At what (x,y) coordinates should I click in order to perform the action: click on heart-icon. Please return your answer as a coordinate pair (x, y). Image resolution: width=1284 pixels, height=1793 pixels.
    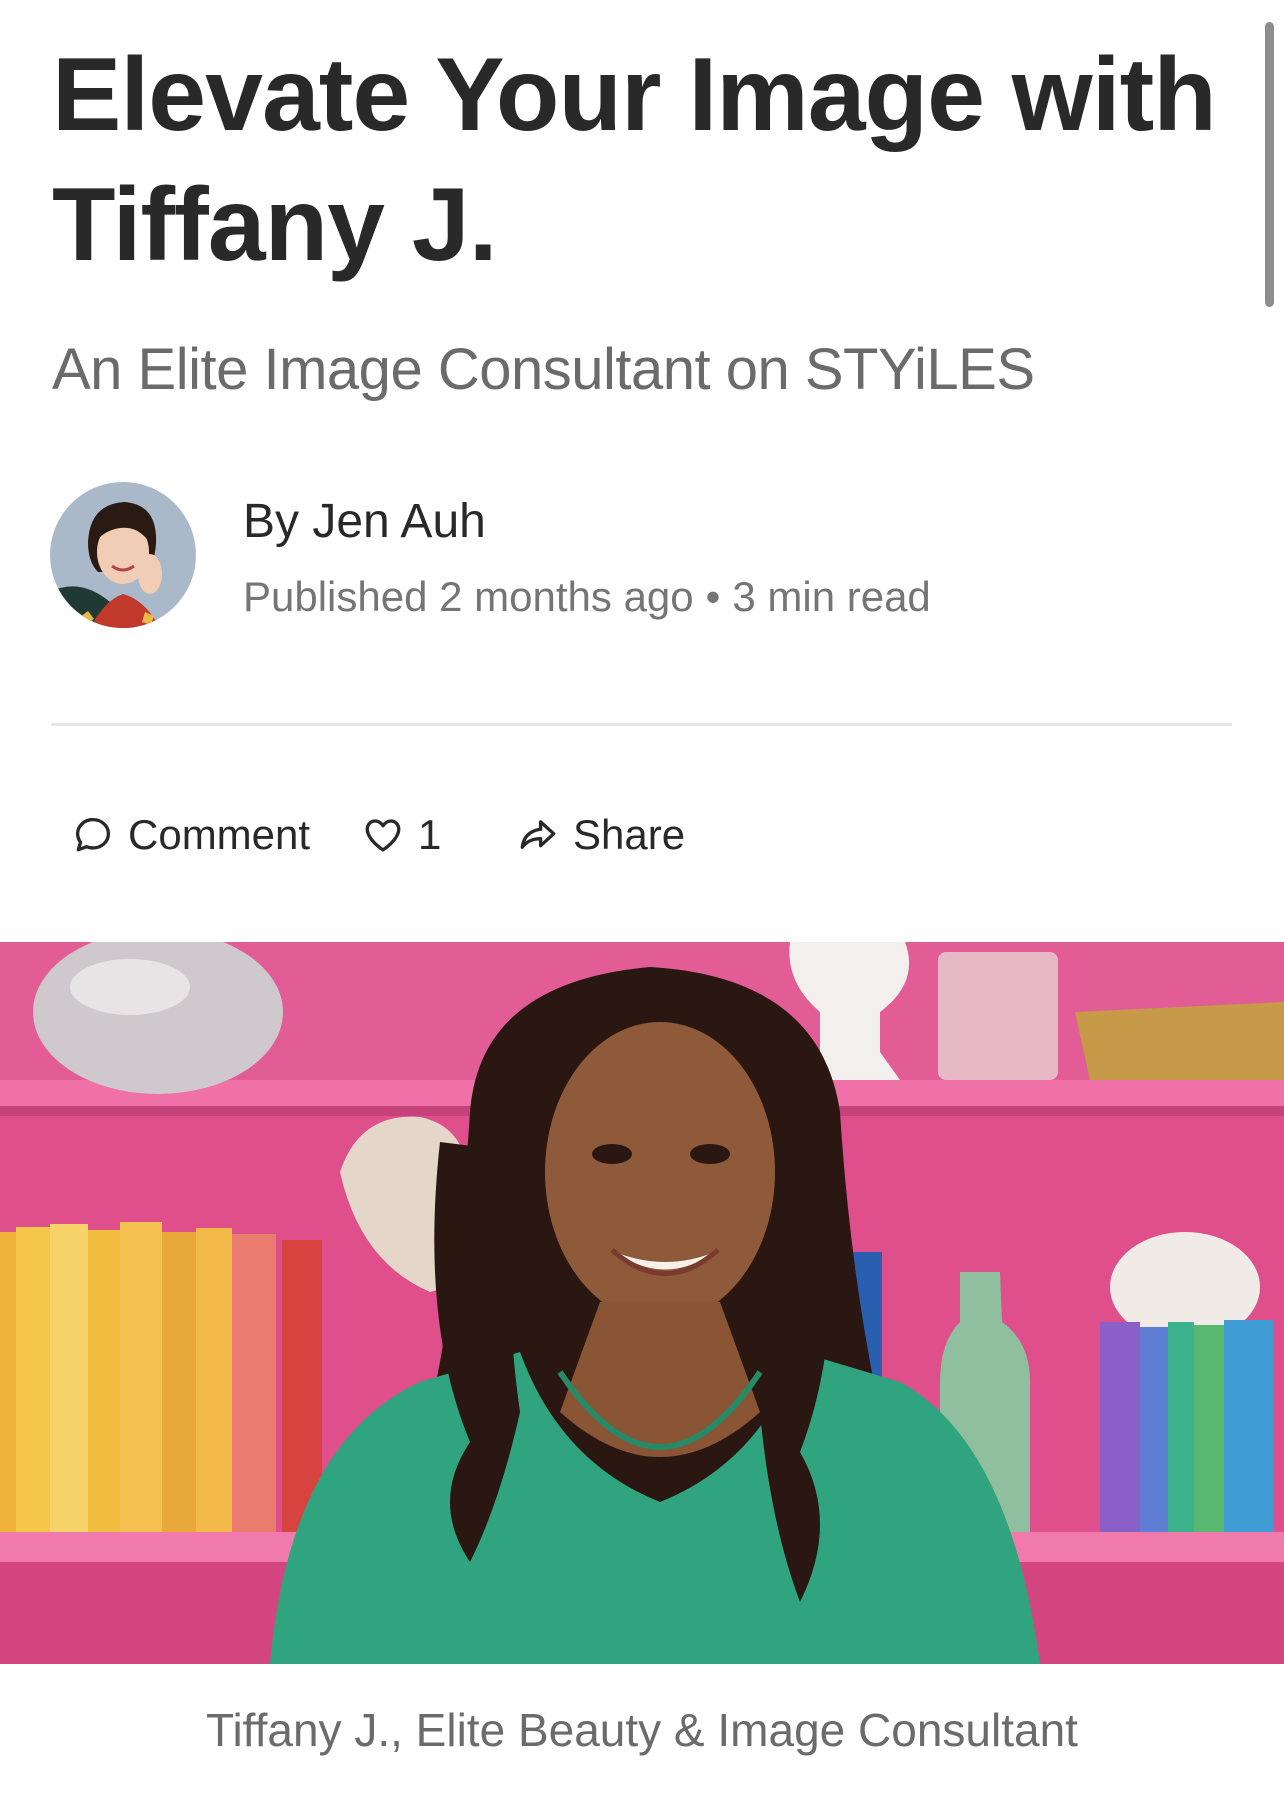
    Looking at the image, I should click on (383, 835).